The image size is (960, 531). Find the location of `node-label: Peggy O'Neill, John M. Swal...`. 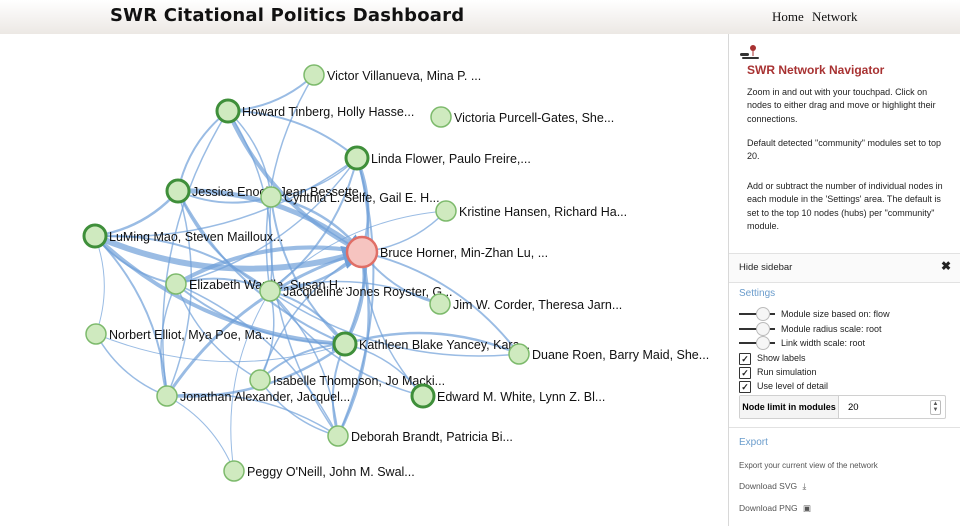

node-label: Peggy O'Neill, John M. Swal... is located at coordinates (331, 472).